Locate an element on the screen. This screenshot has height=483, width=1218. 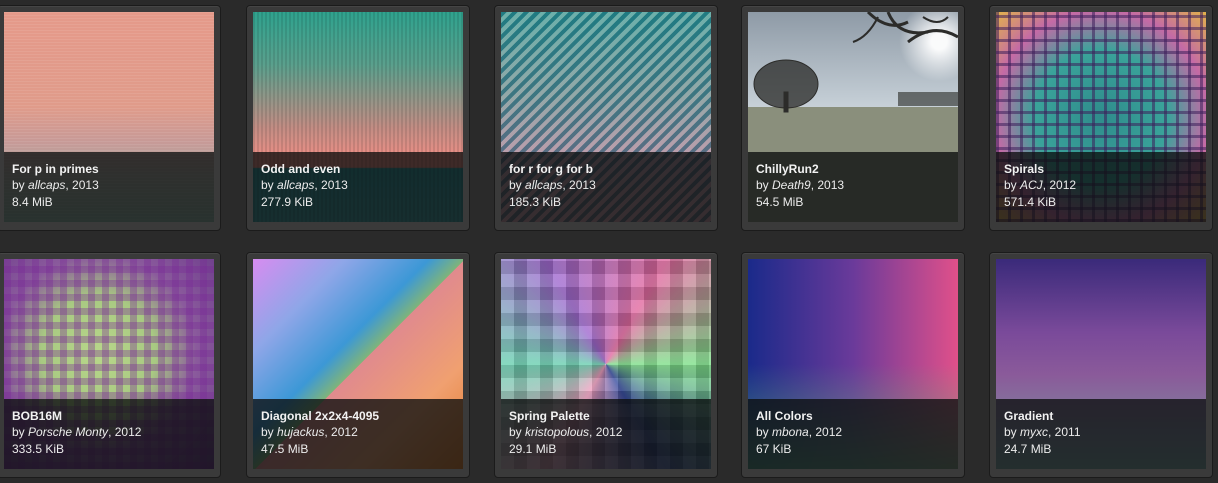
caption-overlay: For p in primes by allcaps, 2013 8.4 MiB is located at coordinates (109, 187).